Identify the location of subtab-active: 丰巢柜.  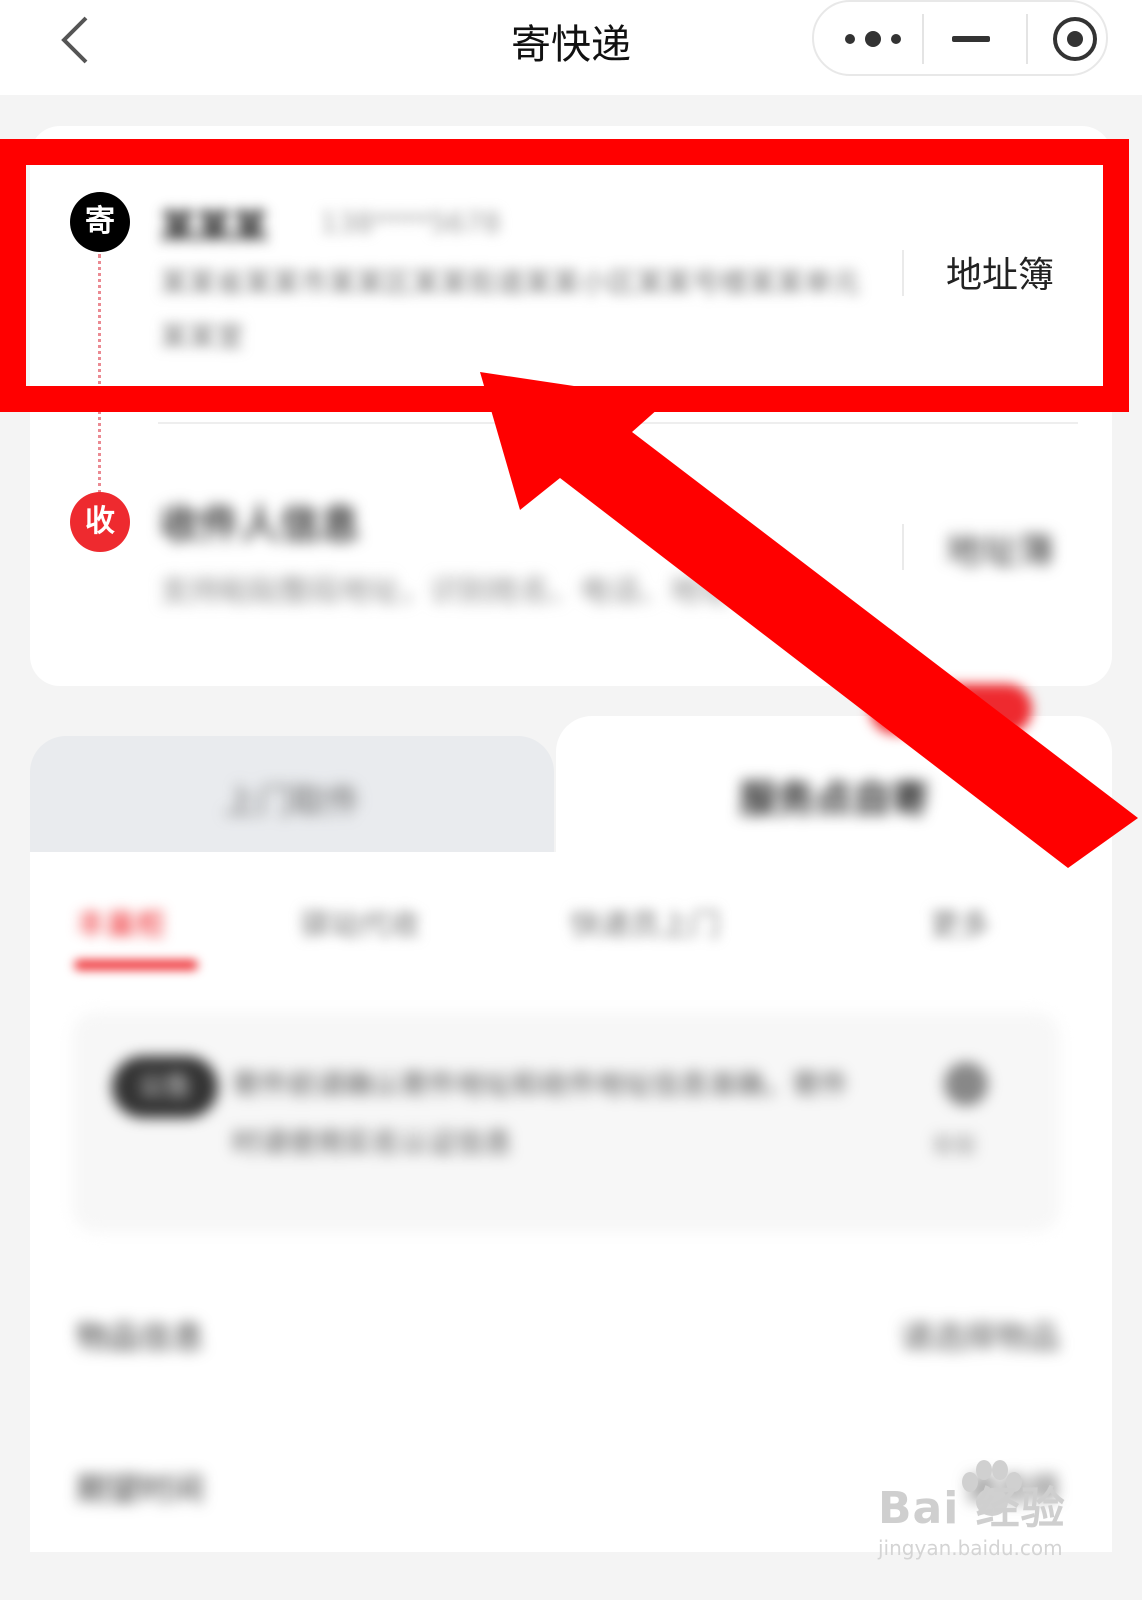
(121, 922).